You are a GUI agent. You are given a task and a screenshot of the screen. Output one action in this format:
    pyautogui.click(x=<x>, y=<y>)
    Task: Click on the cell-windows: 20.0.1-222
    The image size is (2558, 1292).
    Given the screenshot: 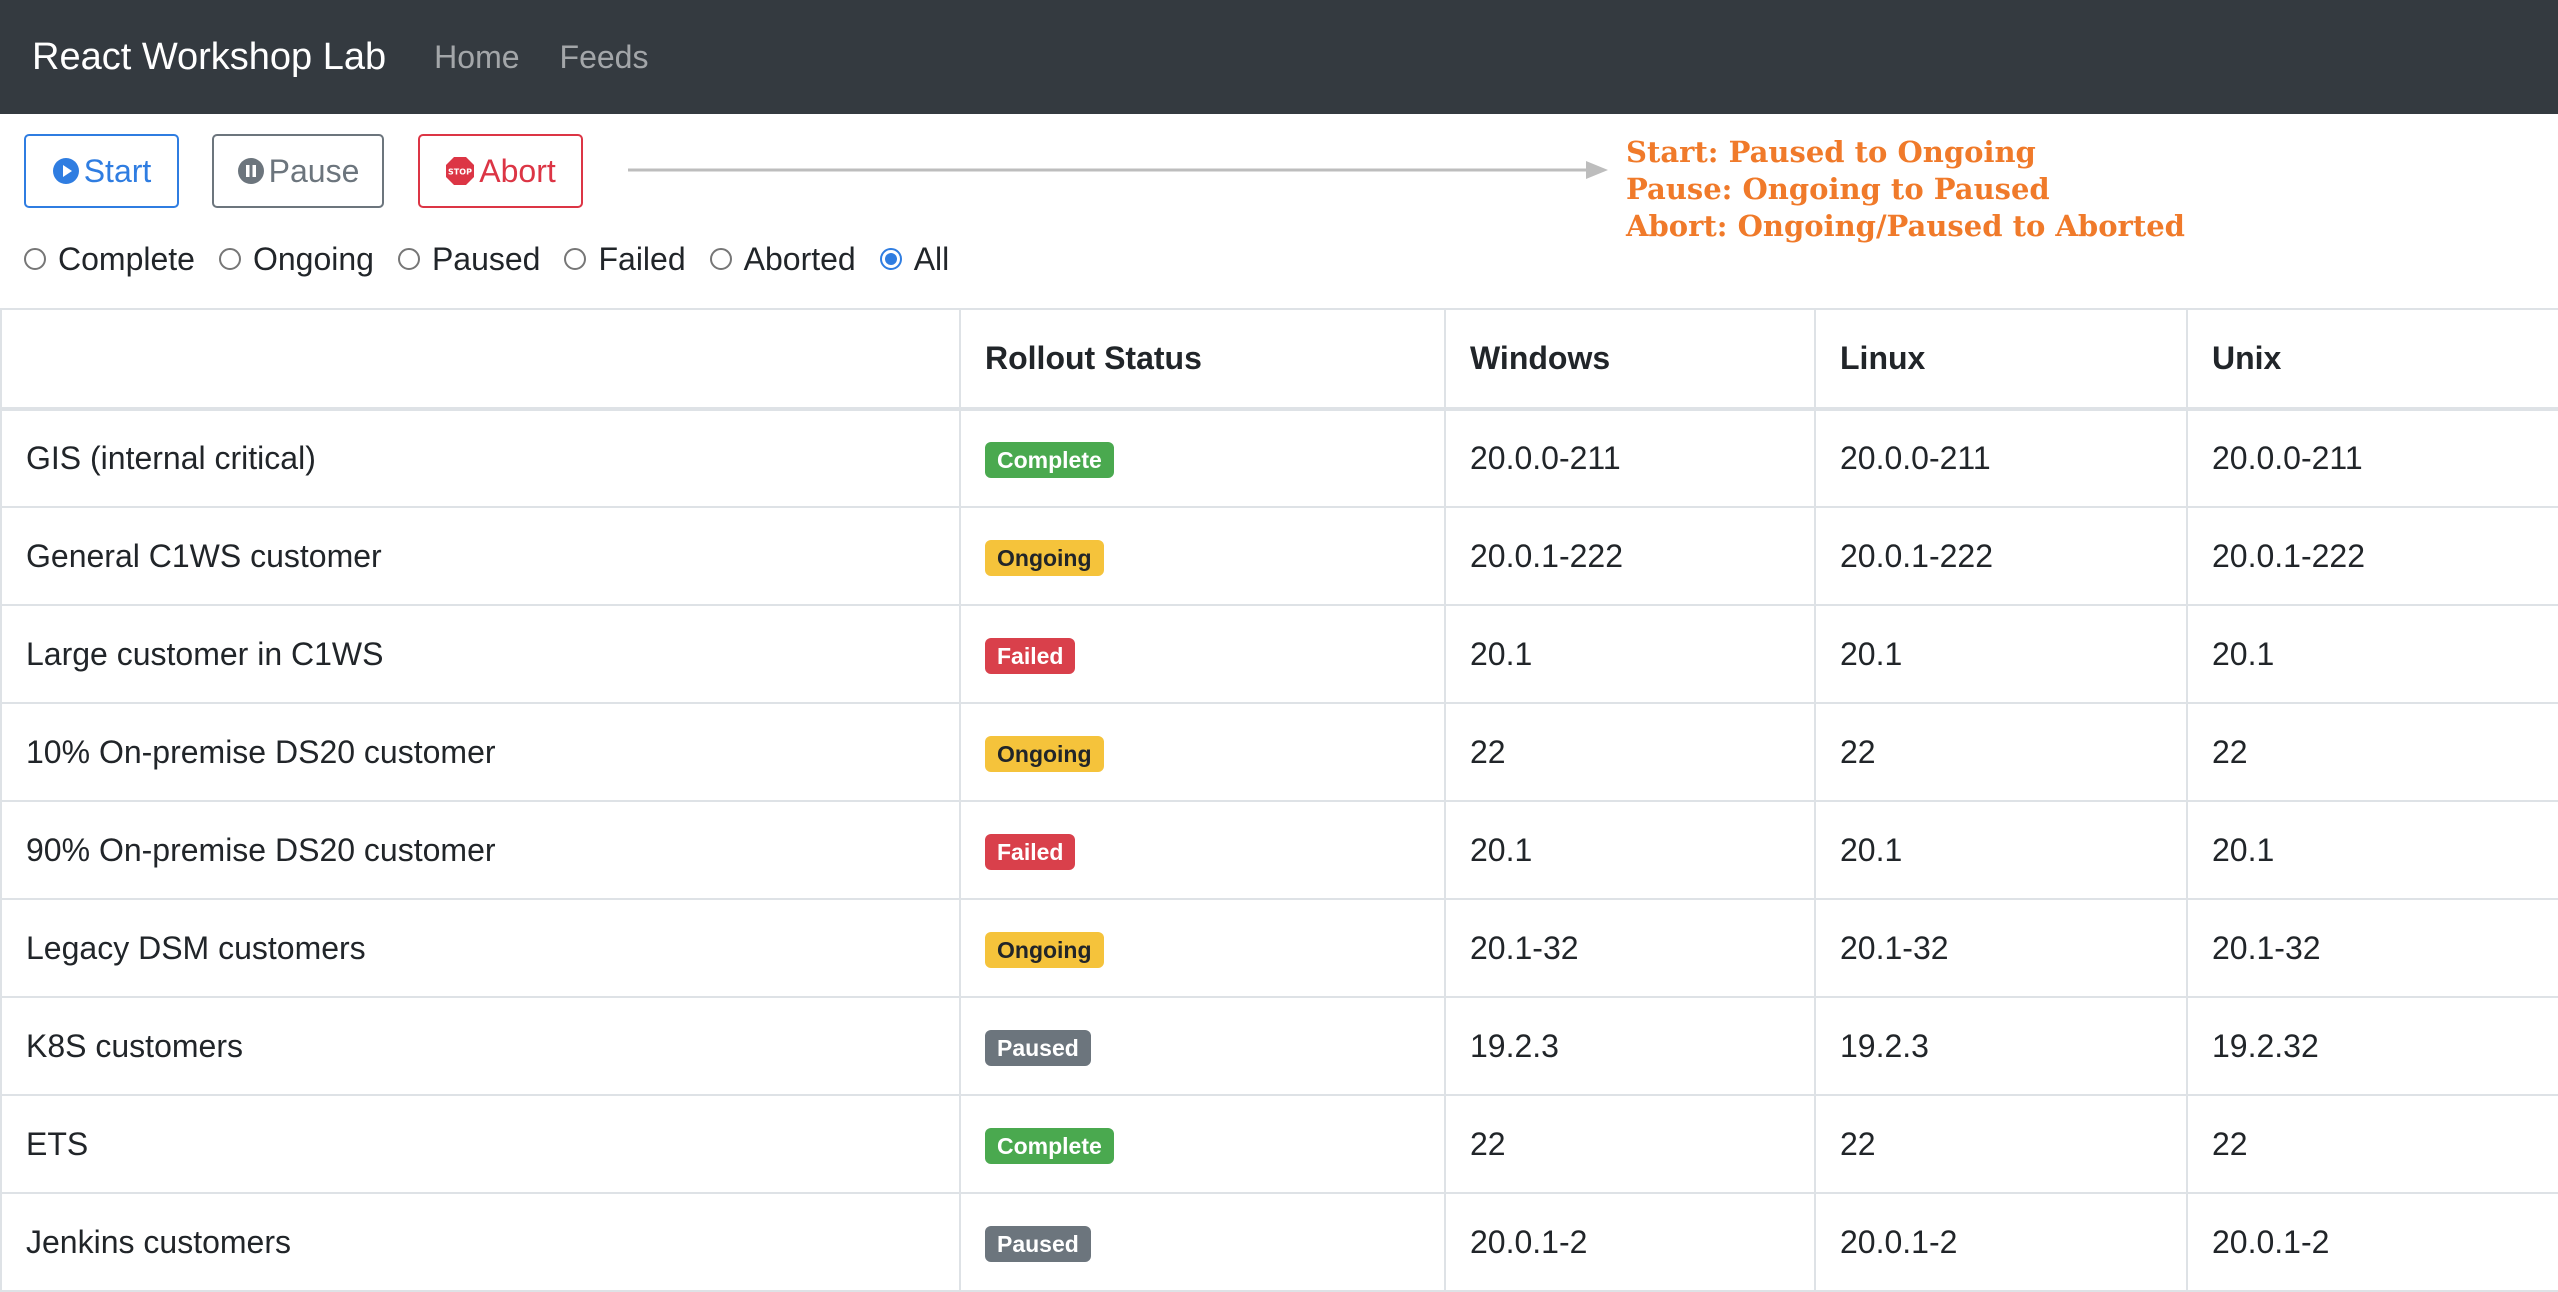 What is the action you would take?
    pyautogui.click(x=1630, y=556)
    